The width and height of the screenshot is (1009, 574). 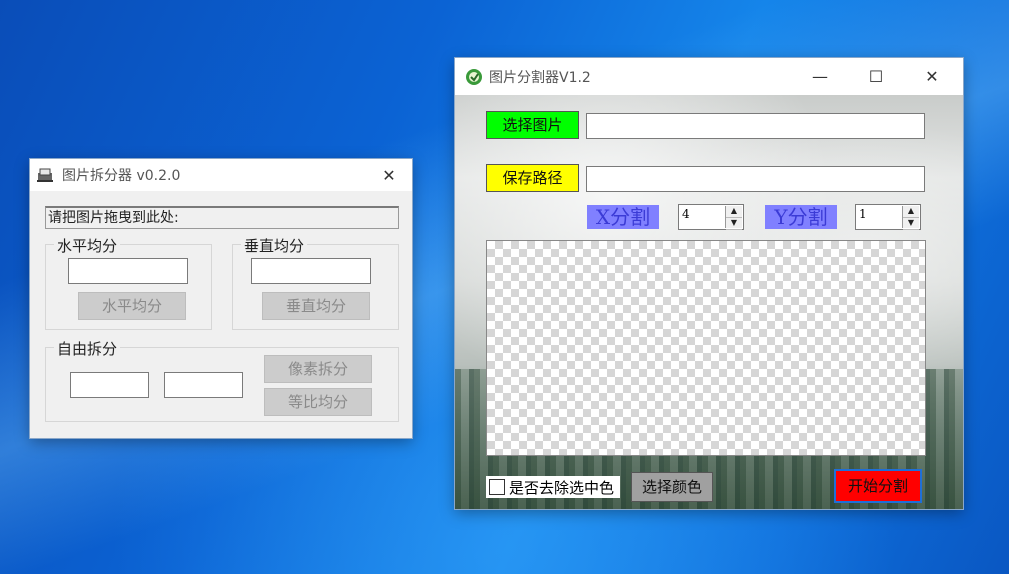 What do you see at coordinates (87, 348) in the screenshot?
I see `group-label: 自由拆分` at bounding box center [87, 348].